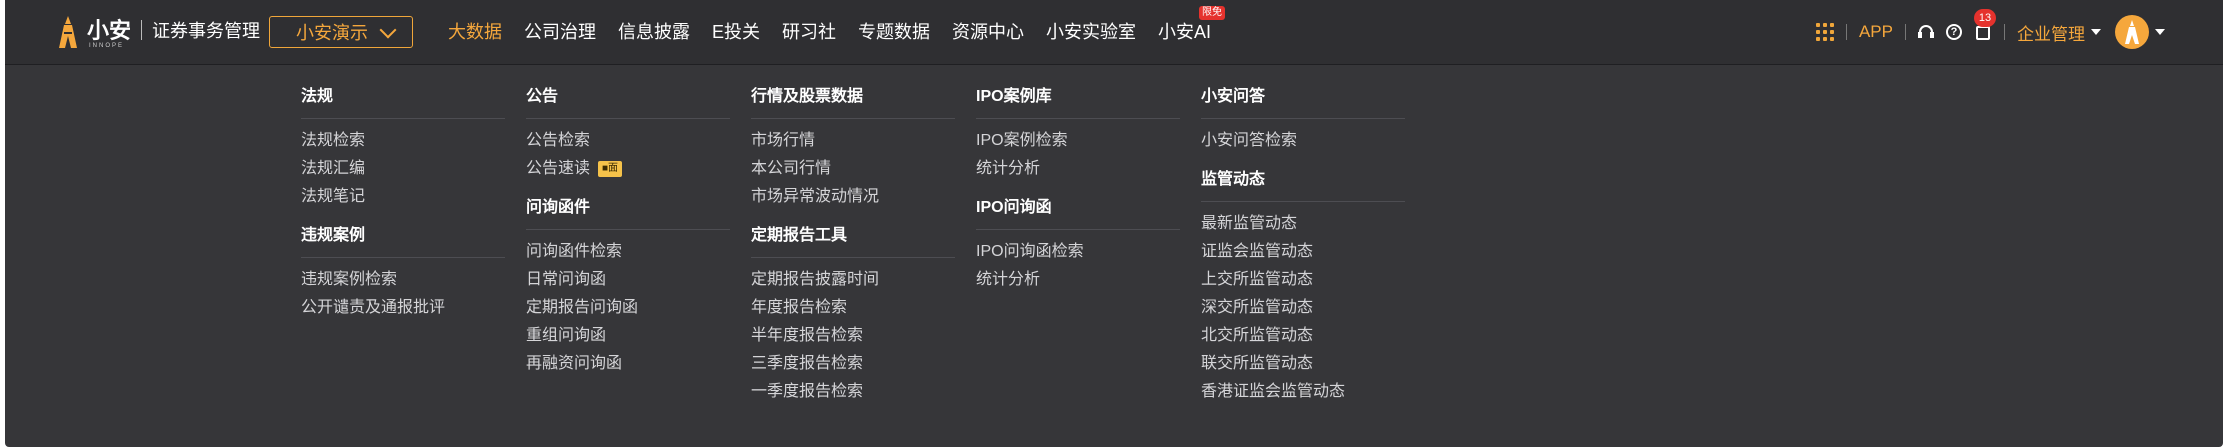 This screenshot has width=2230, height=447. What do you see at coordinates (1212, 13) in the screenshot?
I see `free-badge: 限免` at bounding box center [1212, 13].